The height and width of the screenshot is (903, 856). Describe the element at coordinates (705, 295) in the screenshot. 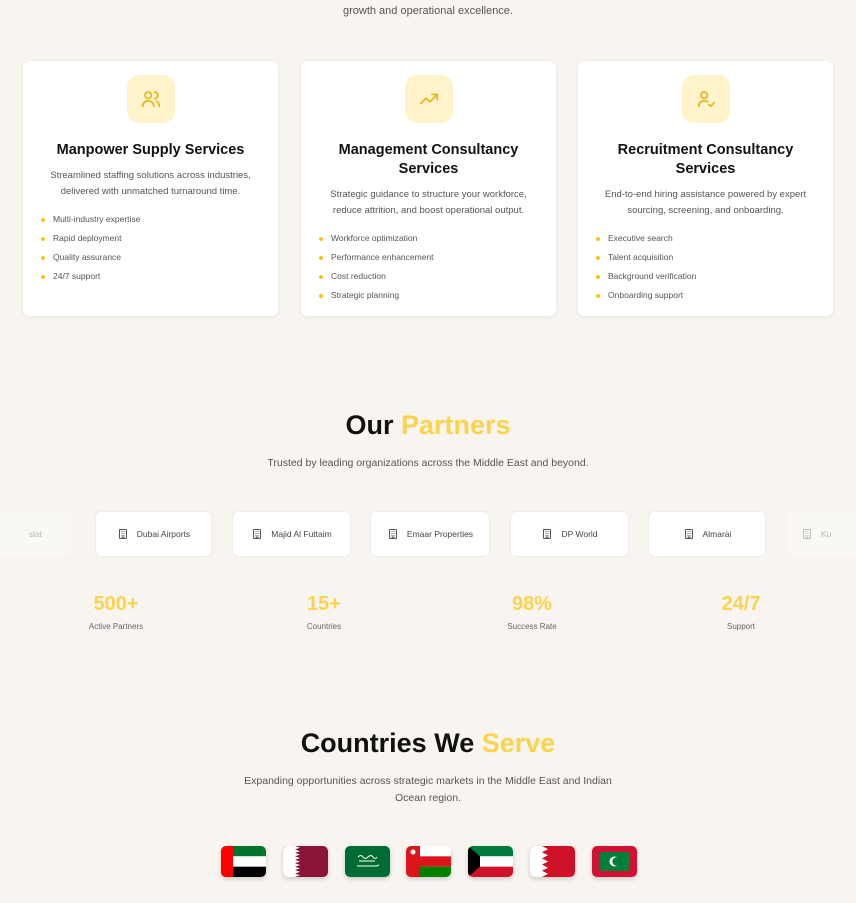

I see `feature-item: Onboarding support` at that location.